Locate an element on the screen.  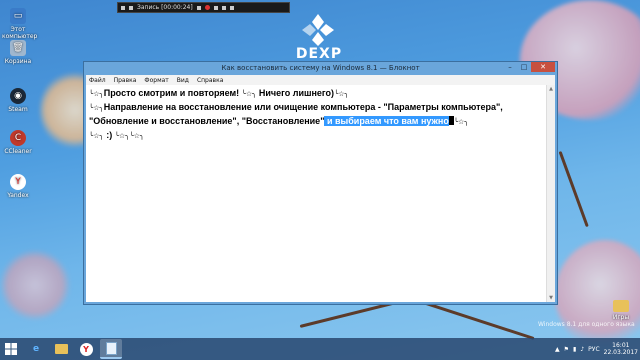
taskbar-internet-explorer: e is located at coordinates (36, 349).